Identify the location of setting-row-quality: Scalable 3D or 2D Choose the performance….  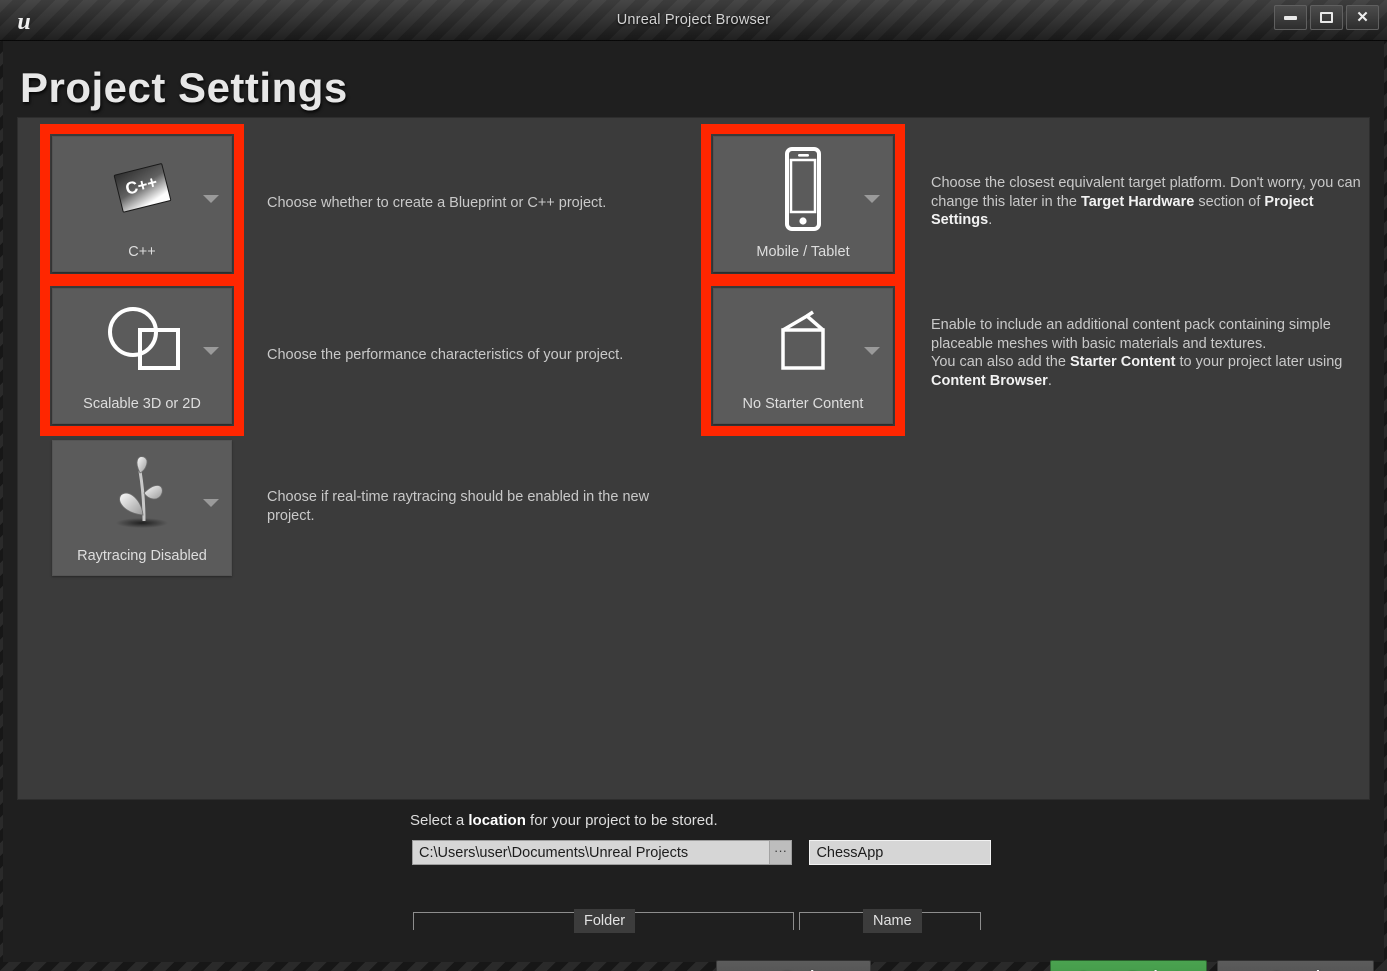
(363, 356).